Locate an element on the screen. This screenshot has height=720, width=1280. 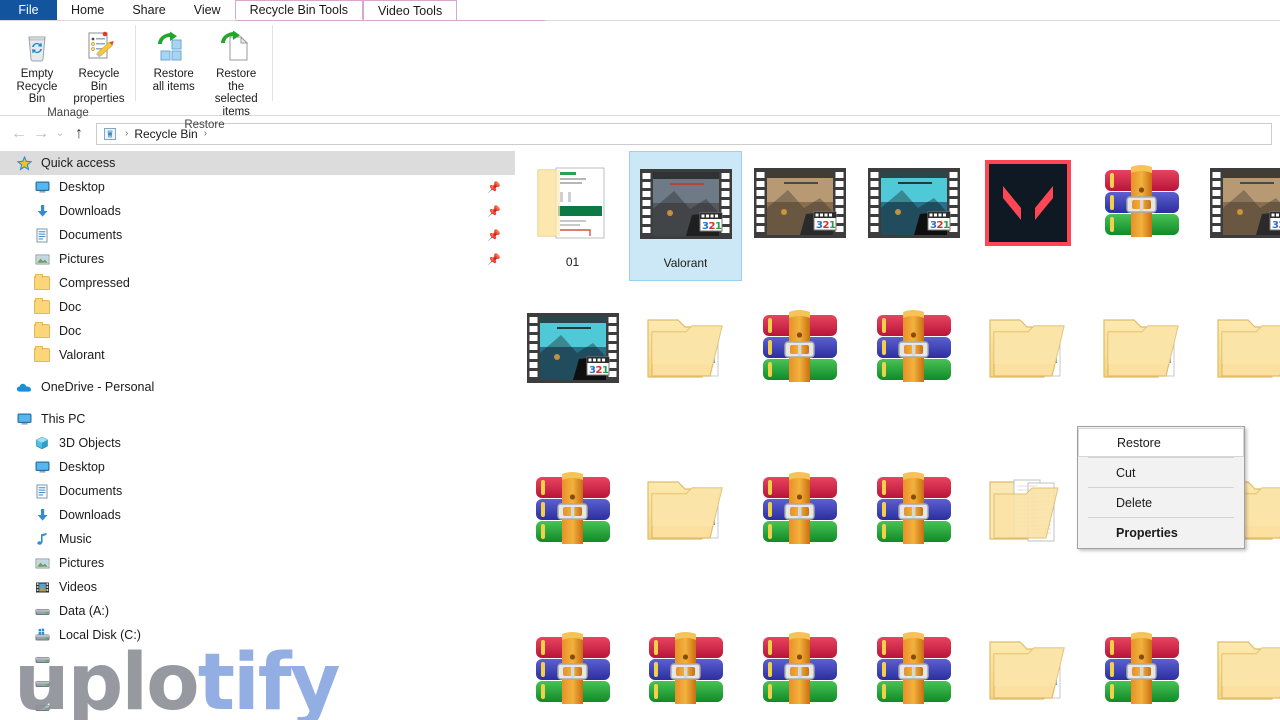
context-menu: Restore Cut Delete Properties is located at coordinates (1161, 487).